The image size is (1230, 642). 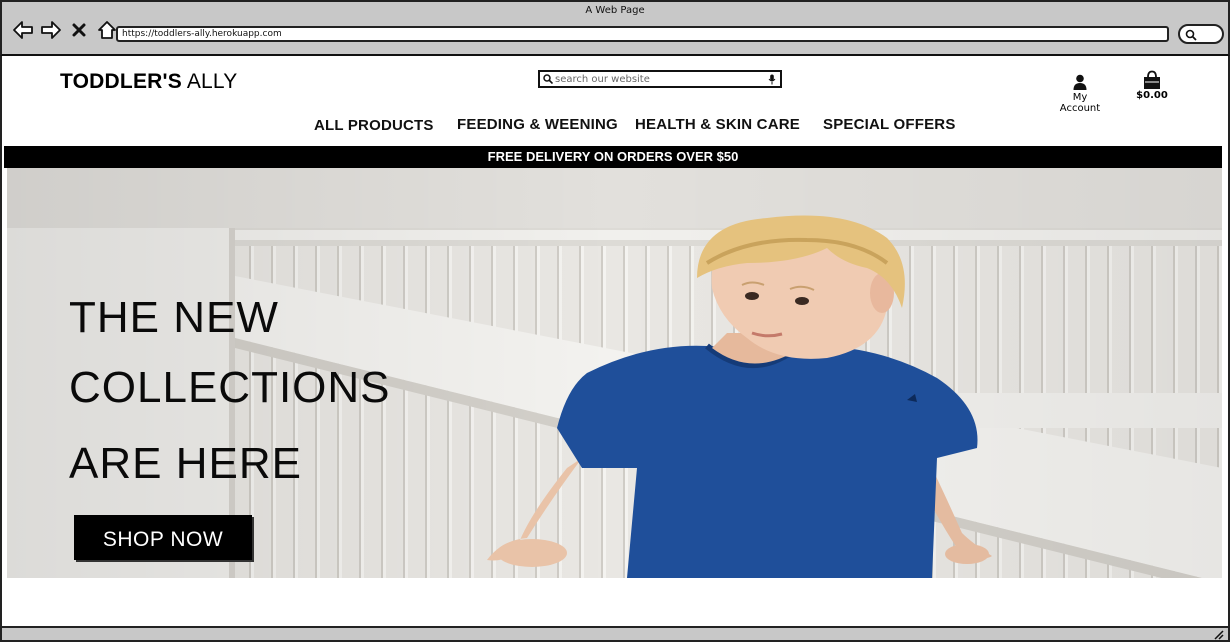 I want to click on microphone-icon, so click(x=772, y=79).